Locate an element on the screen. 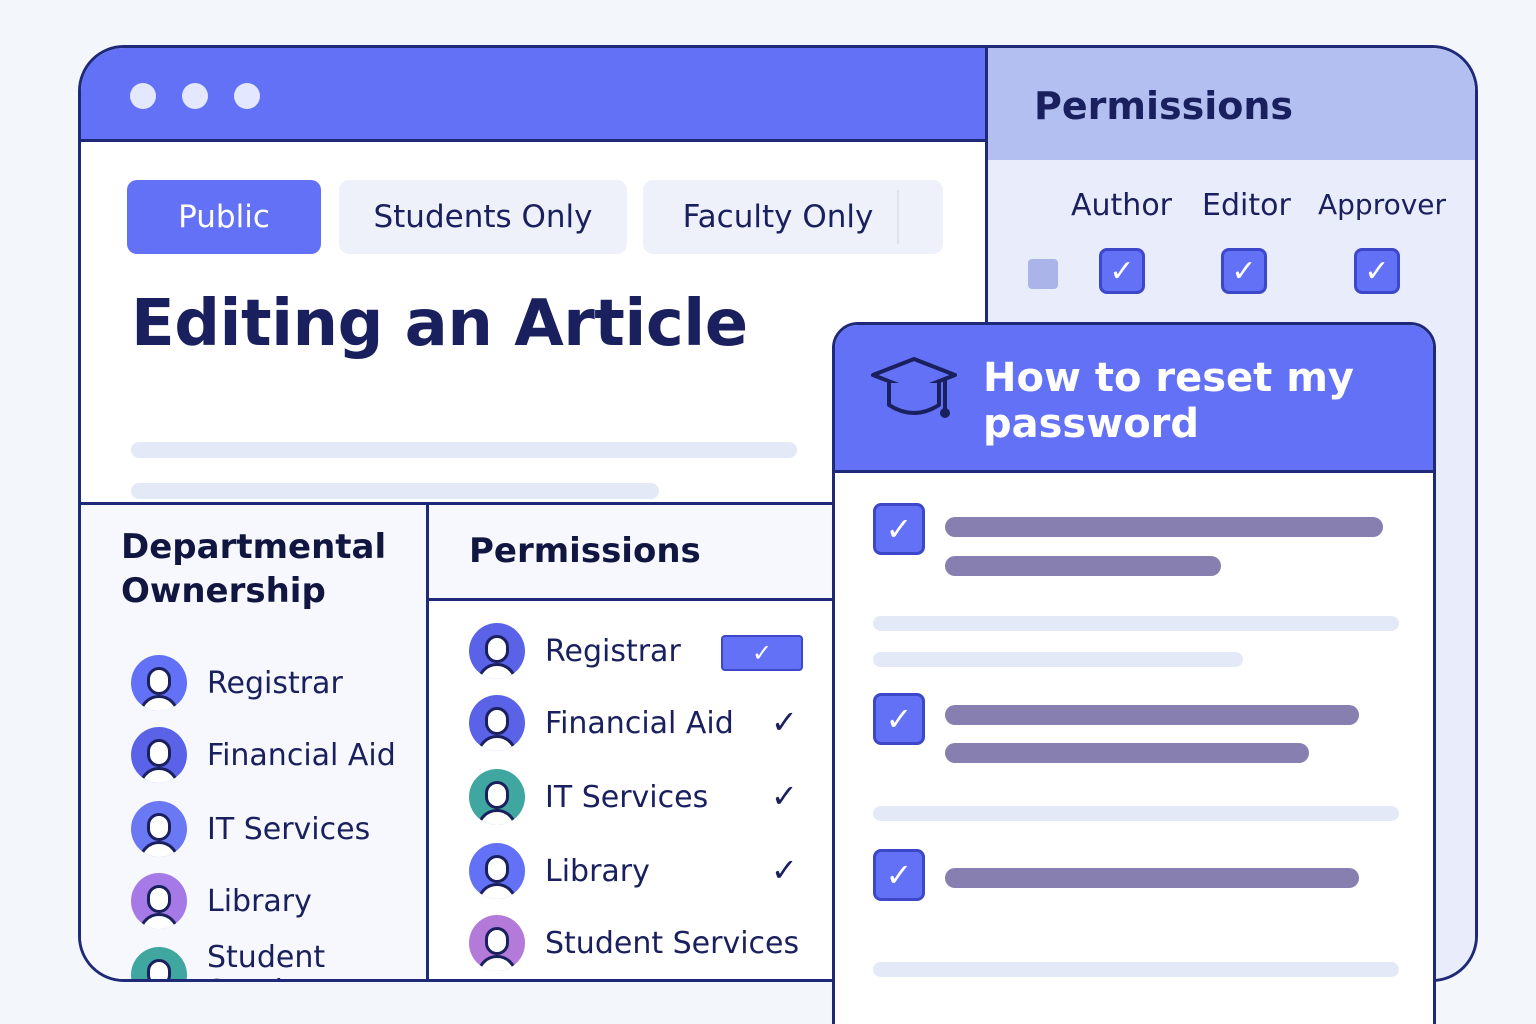 Image resolution: width=1536 pixels, height=1024 pixels. department-item: Registrar is located at coordinates (276, 683).